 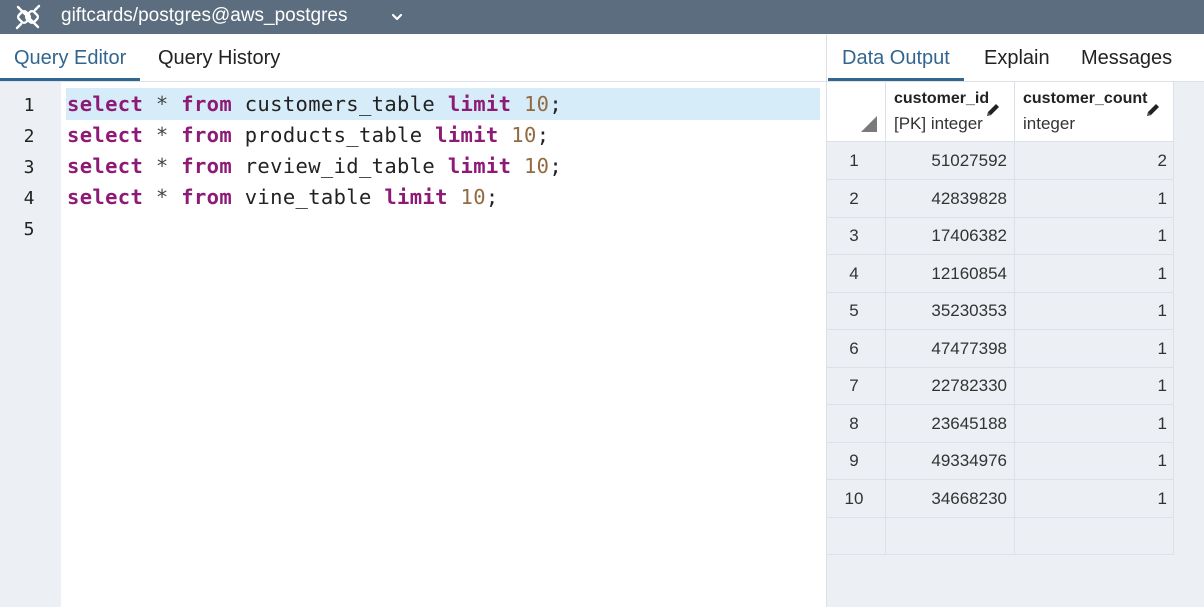 What do you see at coordinates (1049, 123) in the screenshot?
I see `column-type: integer` at bounding box center [1049, 123].